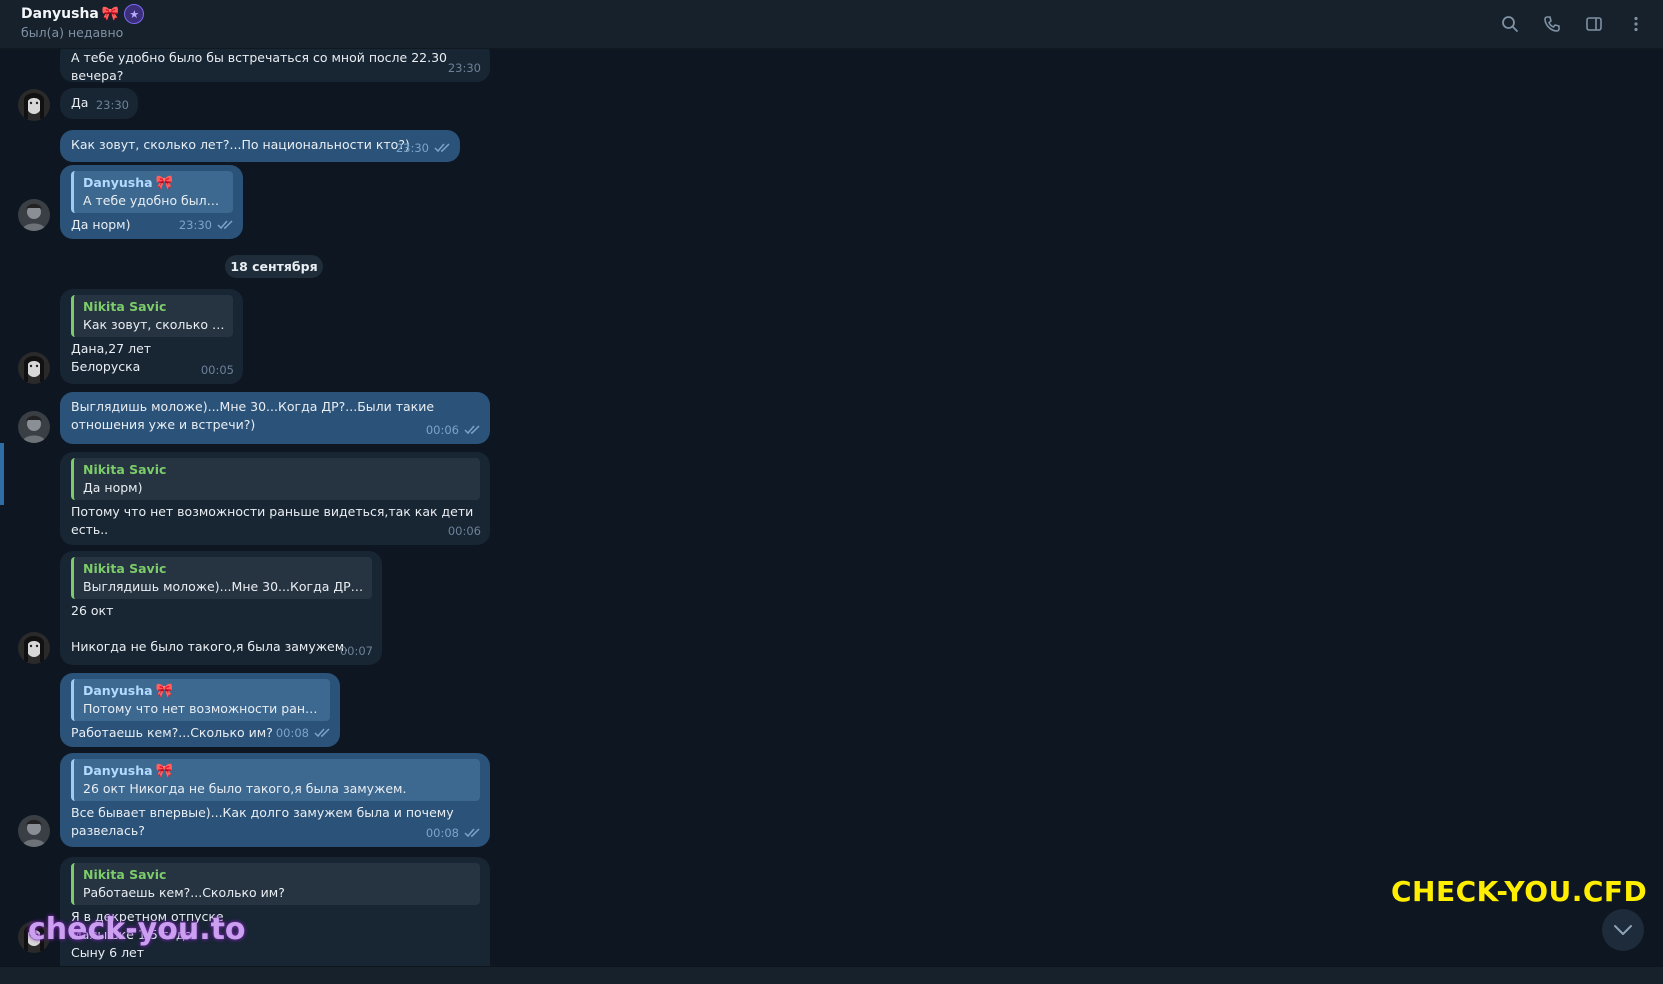 This screenshot has height=984, width=1663. I want to click on search-icon, so click(1510, 24).